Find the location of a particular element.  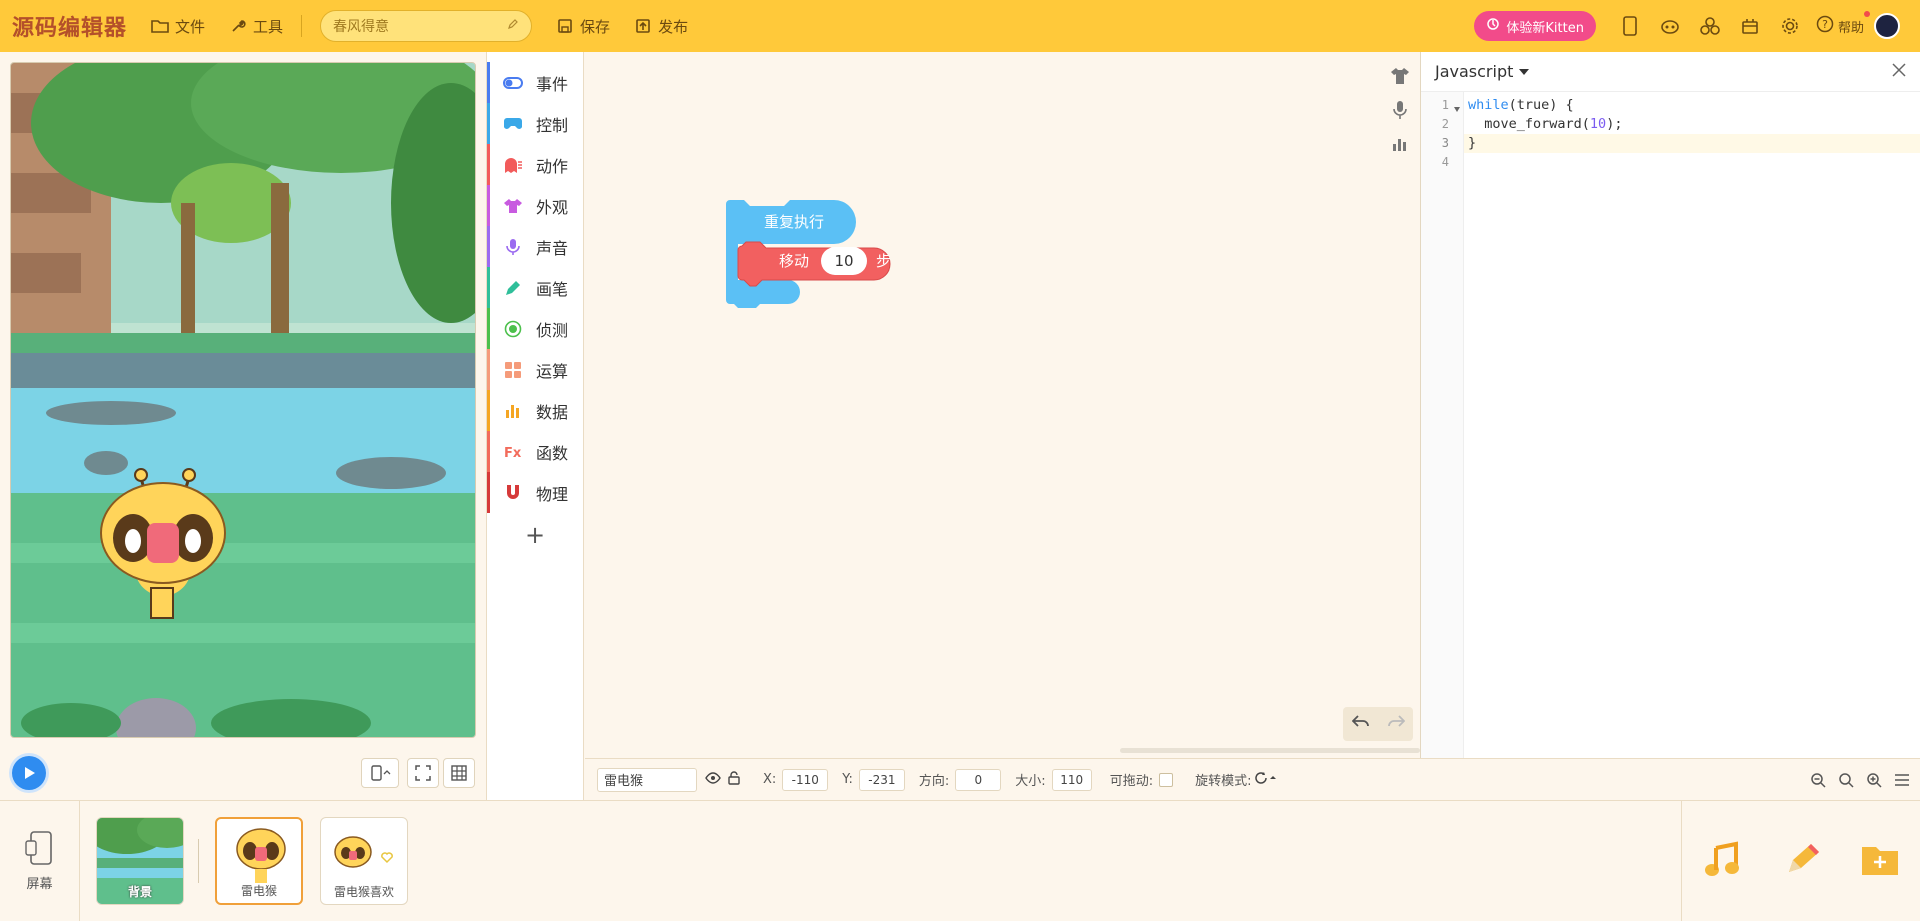

lock-icon is located at coordinates (734, 779).